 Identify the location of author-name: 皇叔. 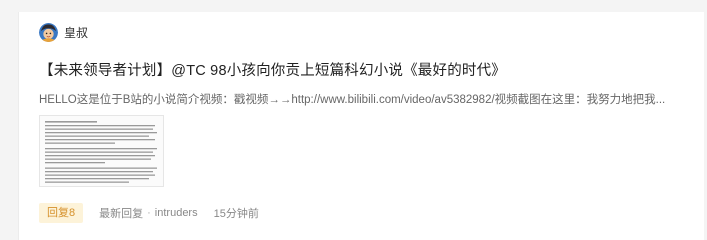
(76, 32).